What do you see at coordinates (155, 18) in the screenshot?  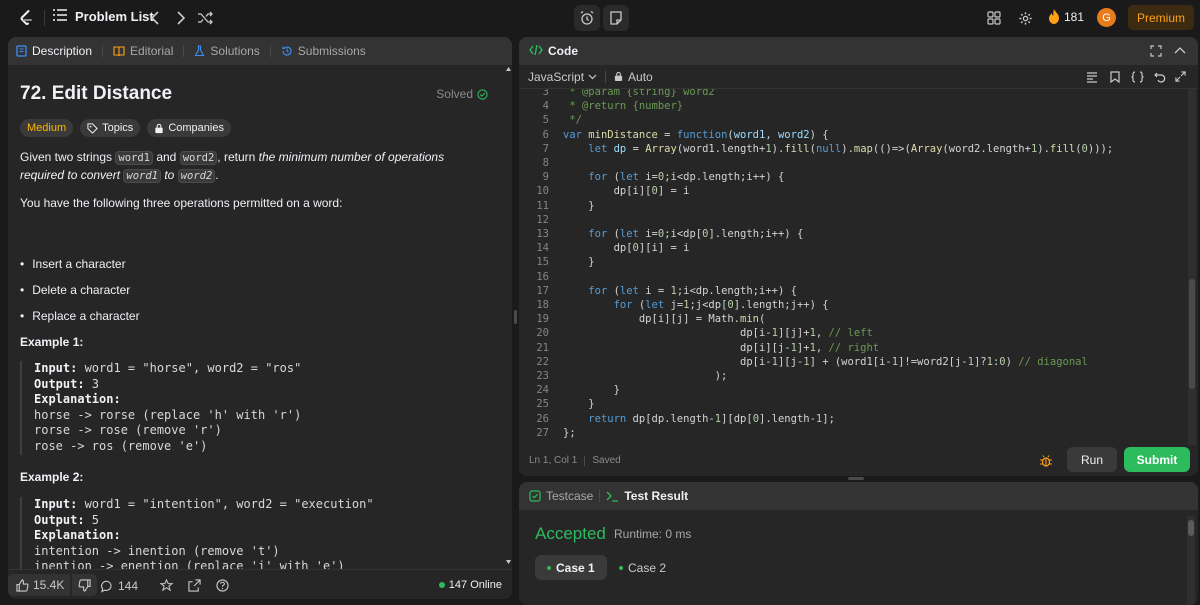 I see `chevron-left-icon` at bounding box center [155, 18].